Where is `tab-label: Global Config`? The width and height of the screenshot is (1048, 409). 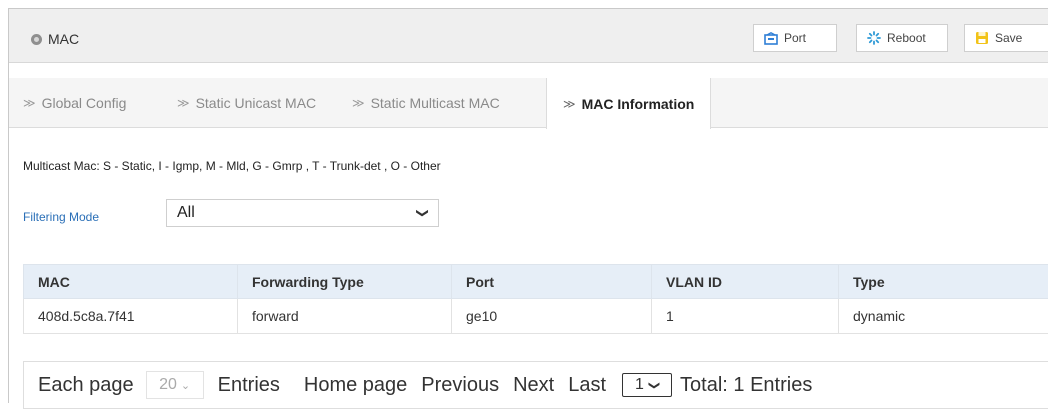 tab-label: Global Config is located at coordinates (84, 103).